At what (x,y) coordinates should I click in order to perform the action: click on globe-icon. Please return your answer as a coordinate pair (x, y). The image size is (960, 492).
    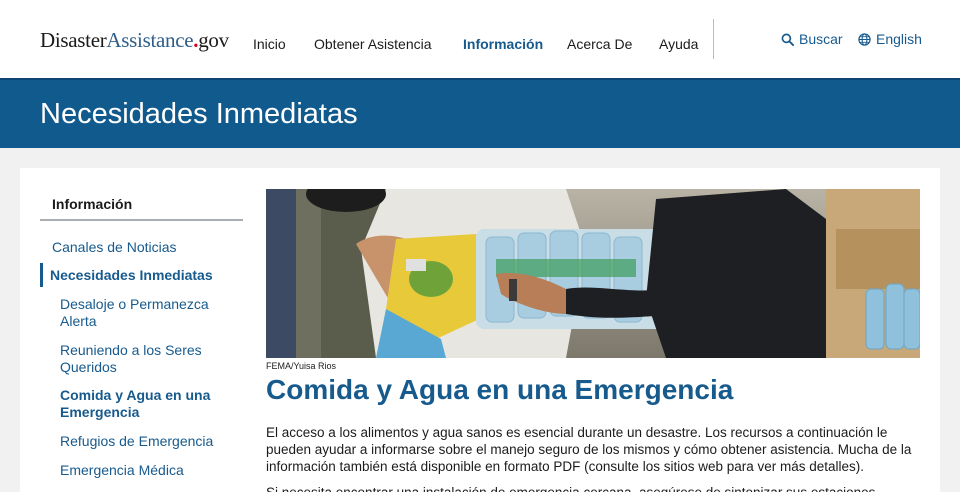
    Looking at the image, I should click on (864, 39).